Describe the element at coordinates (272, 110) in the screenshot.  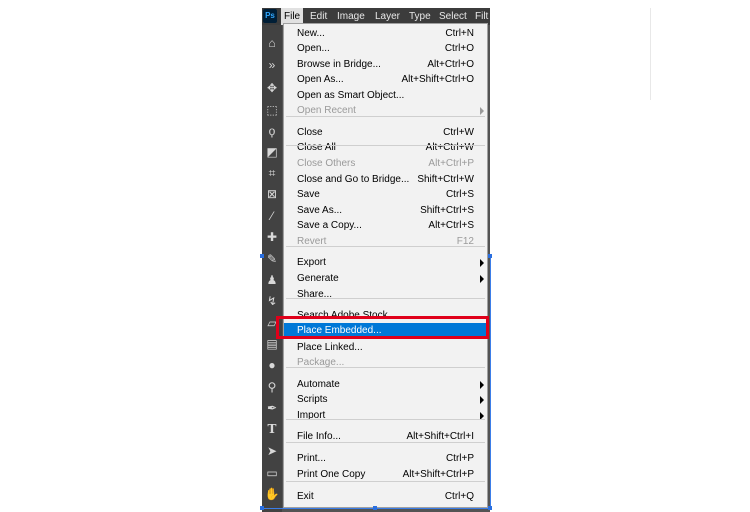
I see `marquee-icon: ⬚` at that location.